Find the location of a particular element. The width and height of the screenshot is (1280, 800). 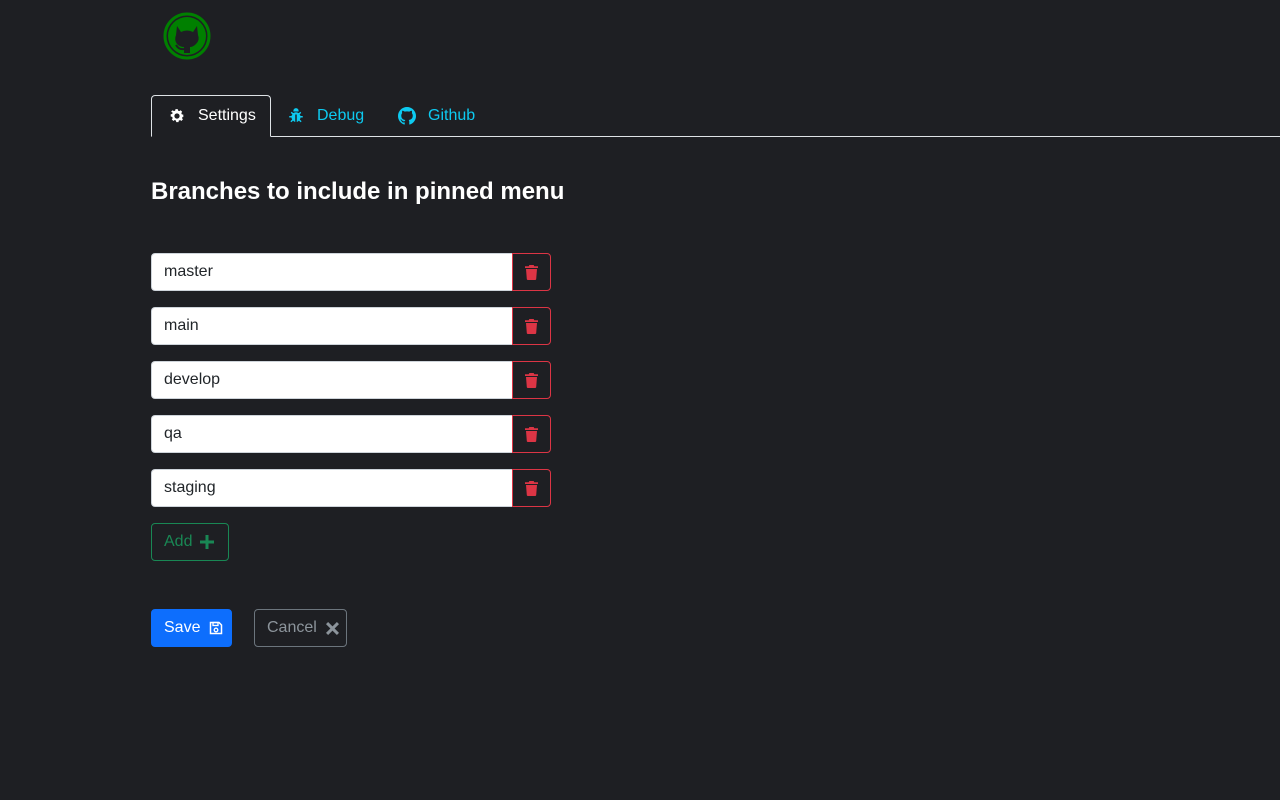

gear-icon is located at coordinates (177, 116).